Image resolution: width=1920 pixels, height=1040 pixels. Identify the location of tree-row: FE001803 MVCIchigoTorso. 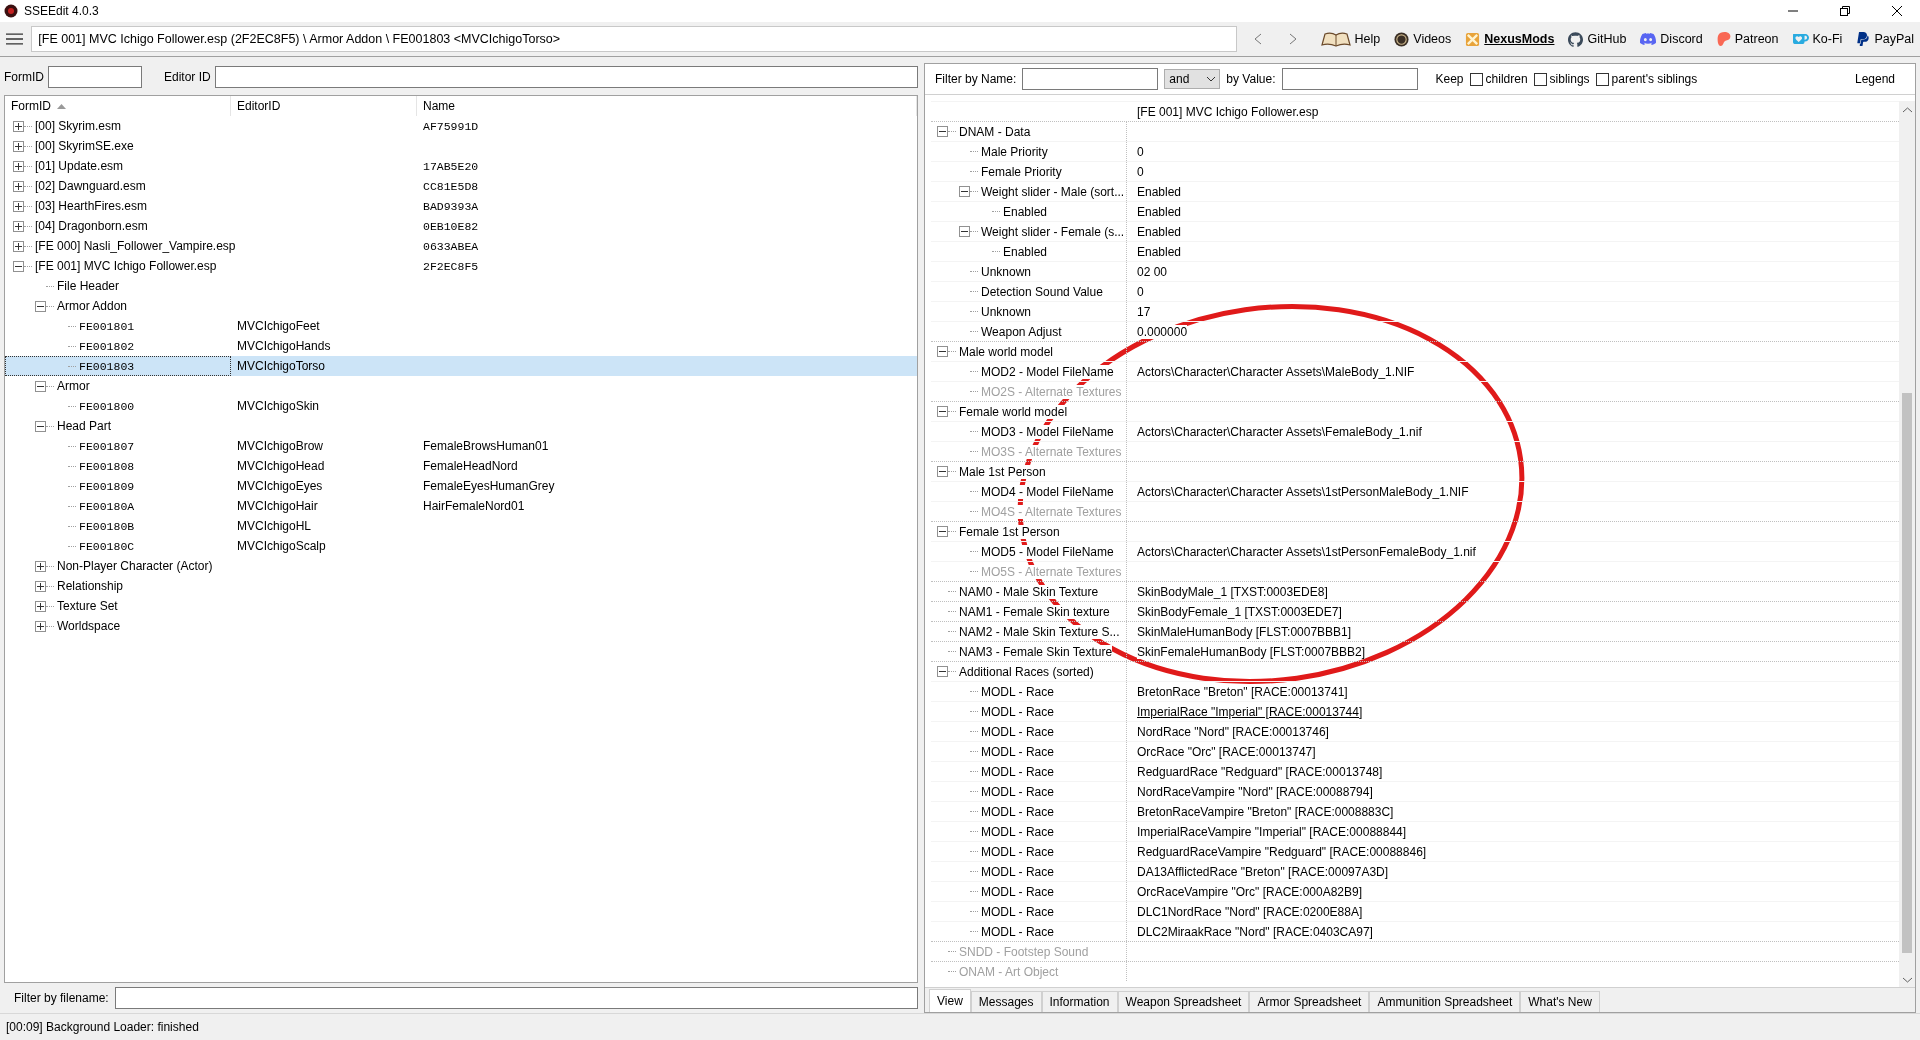
(461, 366).